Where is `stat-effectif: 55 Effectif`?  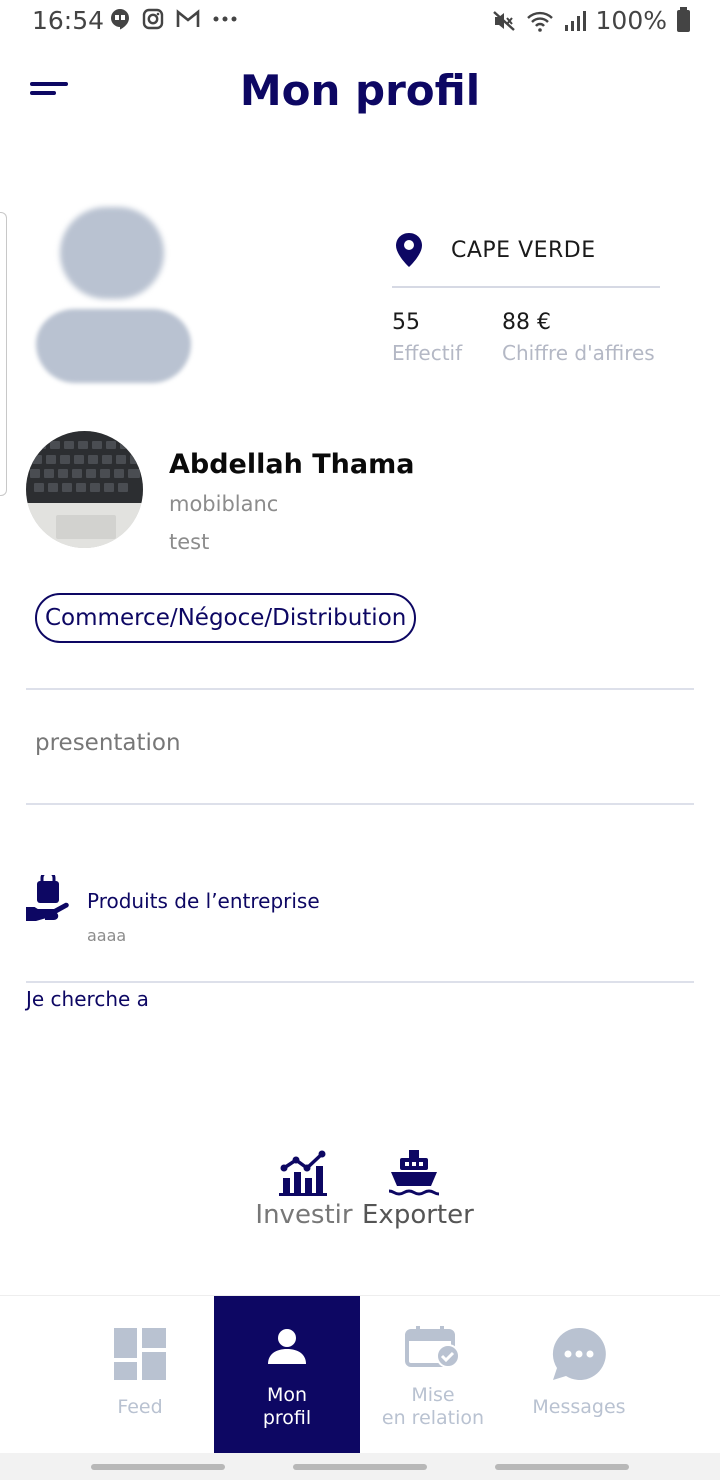
stat-effectif: 55 Effectif is located at coordinates (427, 337).